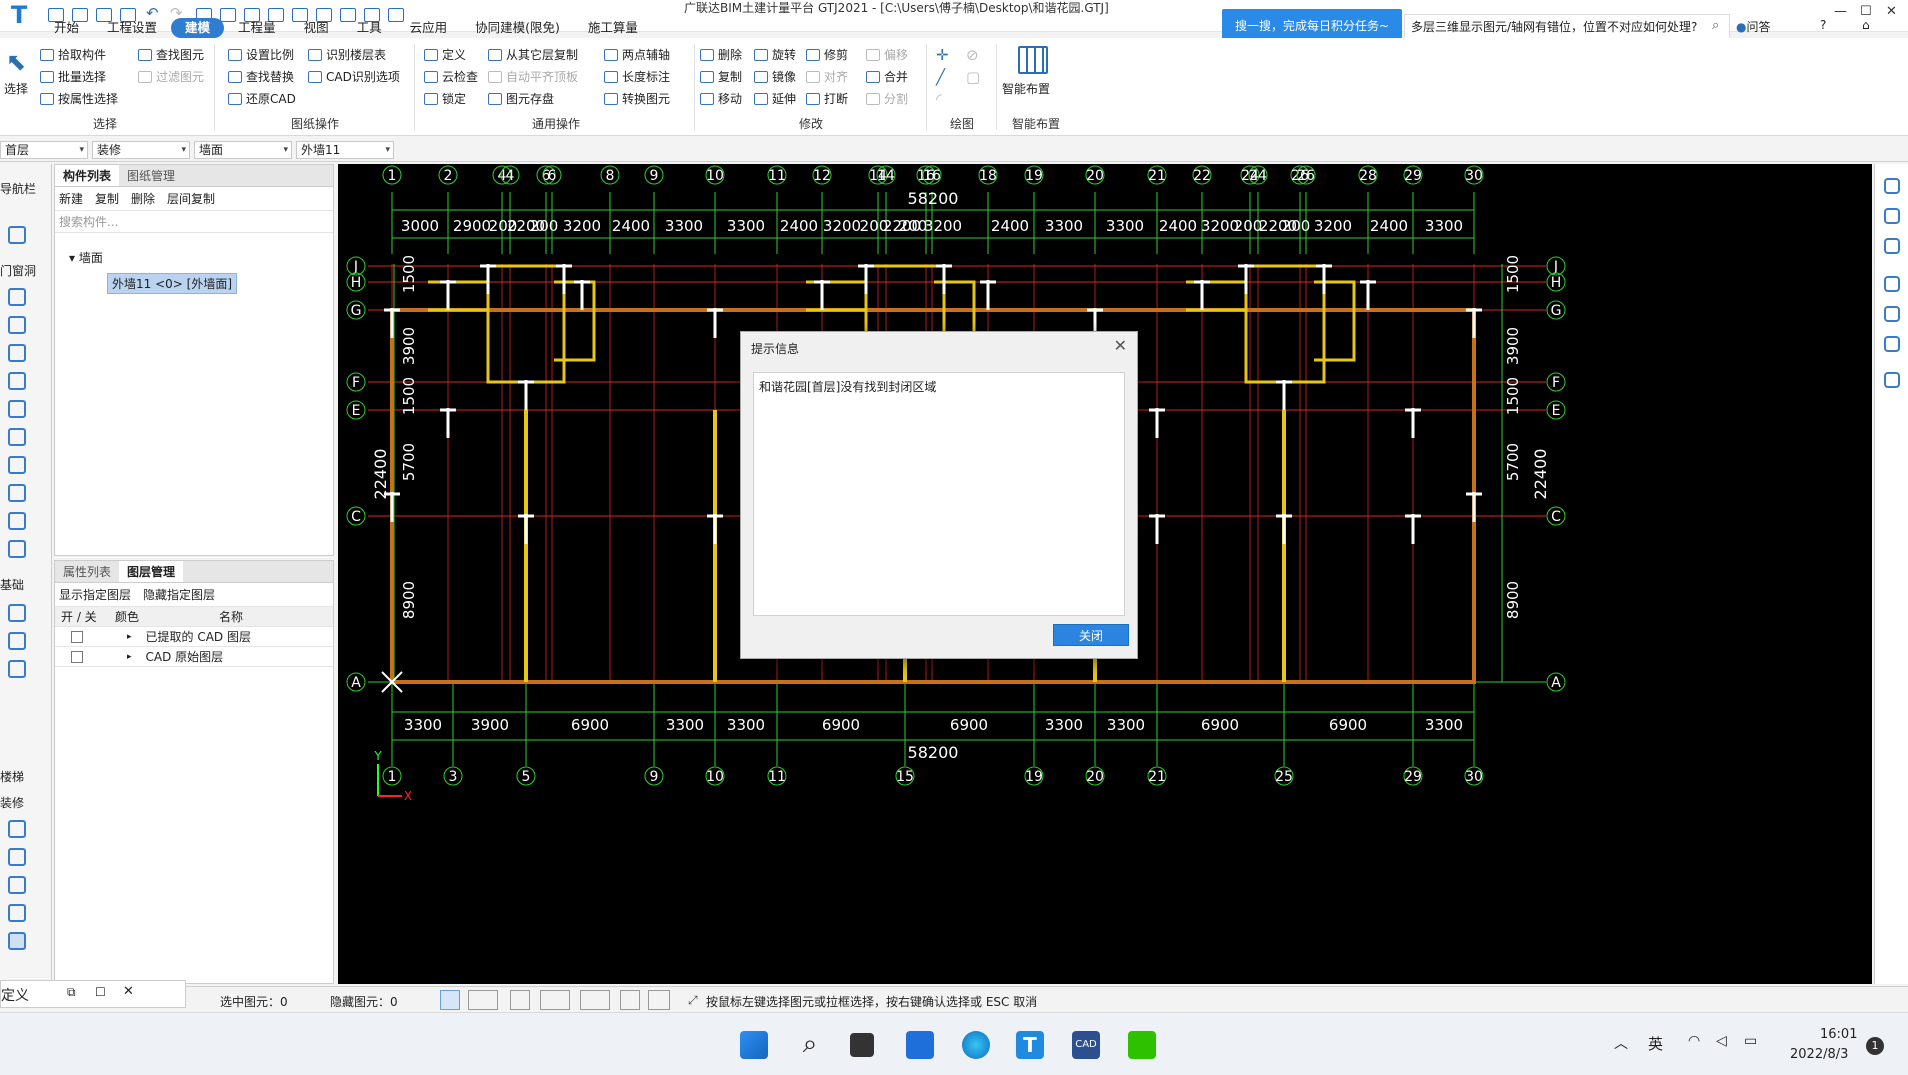 The width and height of the screenshot is (1908, 1075). Describe the element at coordinates (262, 99) in the screenshot. I see `restore-cad-button: 还原CAD` at that location.